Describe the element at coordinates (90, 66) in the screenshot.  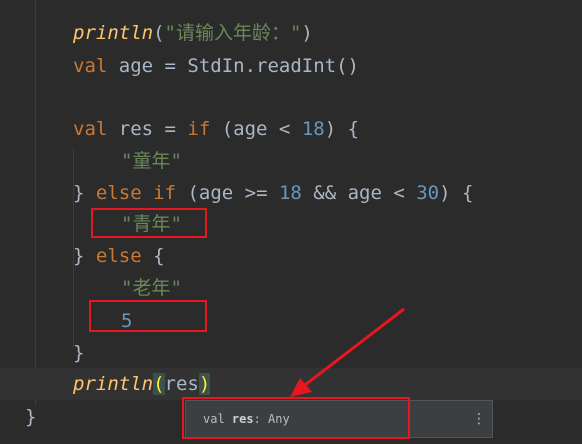
I see `keyword: val` at that location.